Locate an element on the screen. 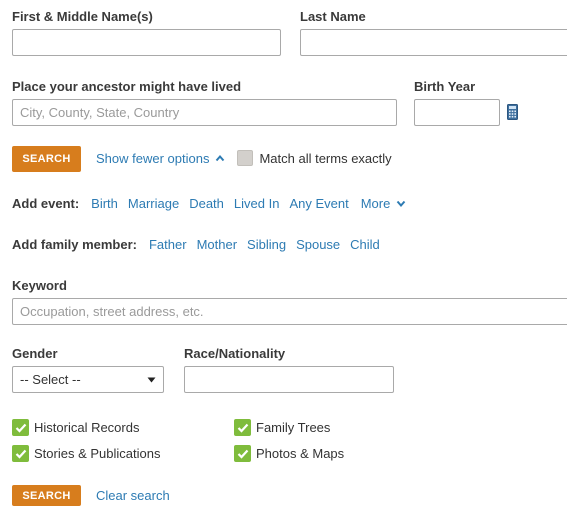  collection-item: Stories & Publications is located at coordinates (86, 453).